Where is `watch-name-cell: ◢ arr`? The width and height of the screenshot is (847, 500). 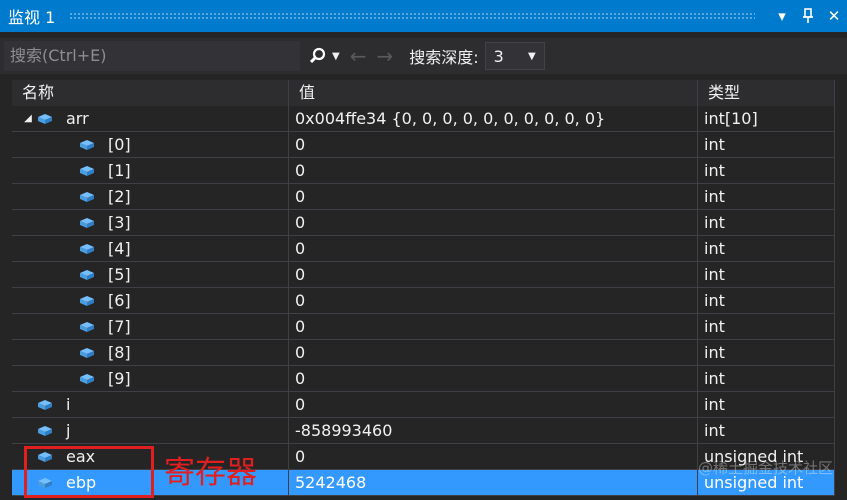 watch-name-cell: ◢ arr is located at coordinates (150, 118).